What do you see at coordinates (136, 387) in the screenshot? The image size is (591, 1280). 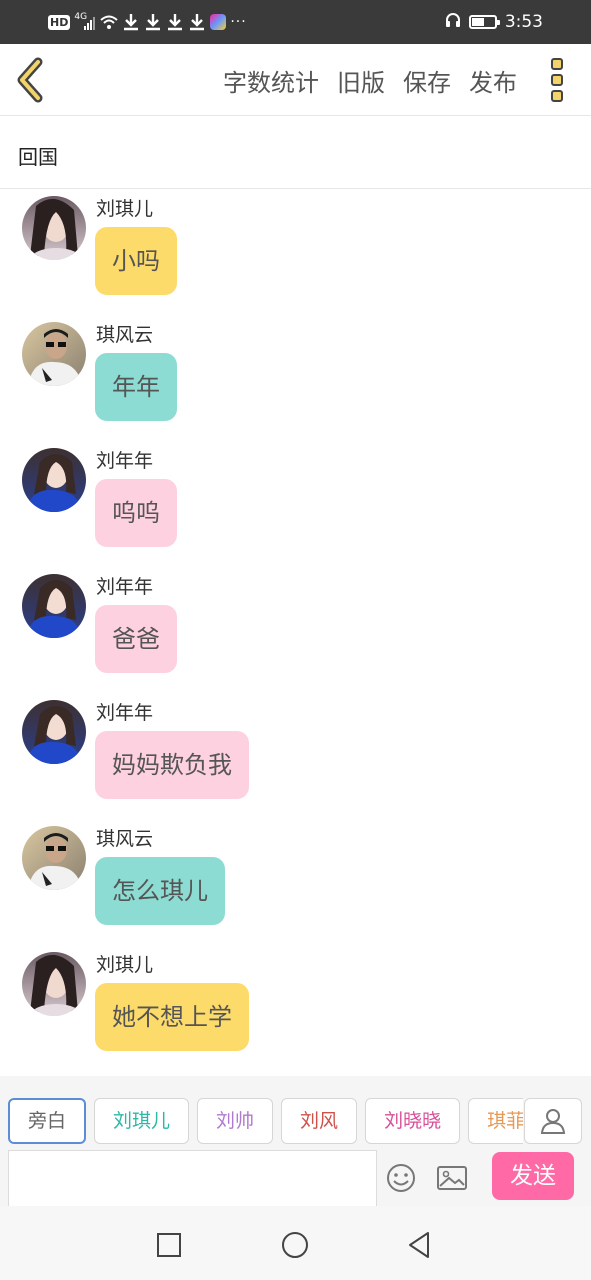 I see `message-bubble: 年年` at bounding box center [136, 387].